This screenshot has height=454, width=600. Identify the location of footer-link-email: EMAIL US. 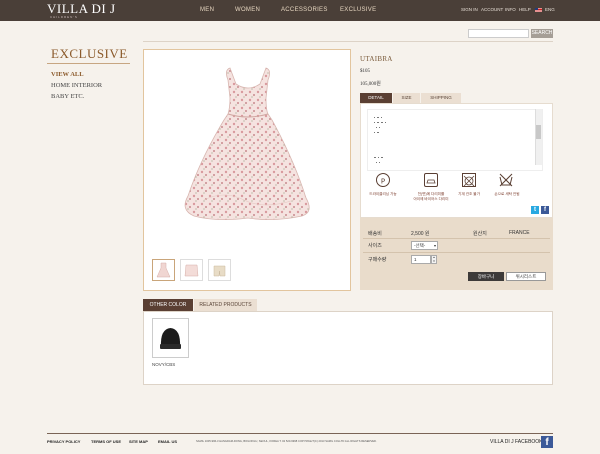
(167, 441).